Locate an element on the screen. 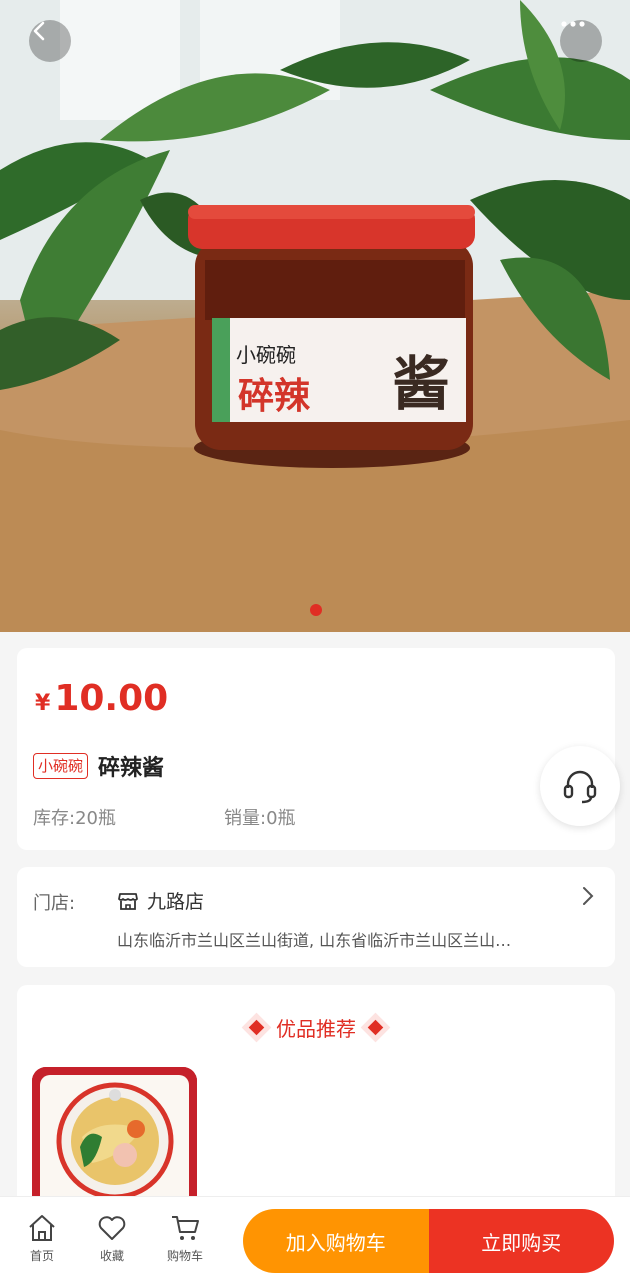  heart-icon is located at coordinates (112, 1228).